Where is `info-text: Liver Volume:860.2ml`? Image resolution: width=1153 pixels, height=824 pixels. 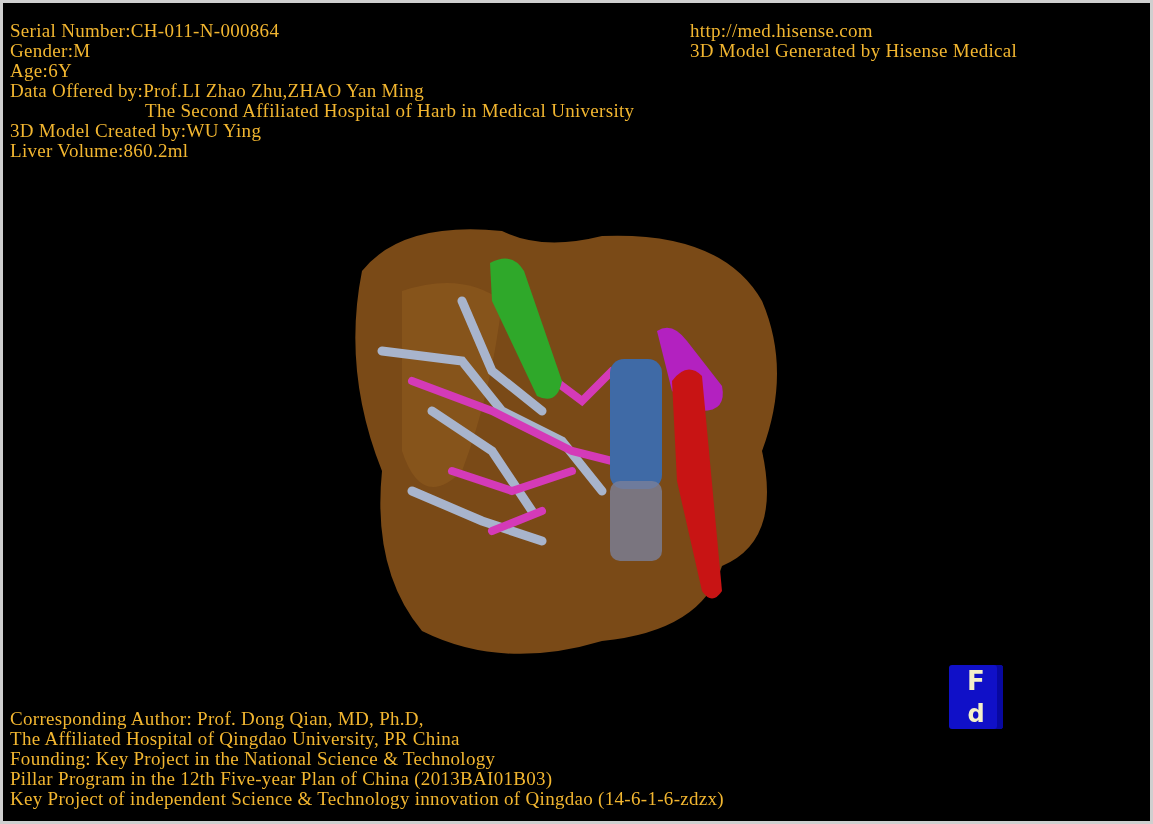 info-text: Liver Volume:860.2ml is located at coordinates (99, 151).